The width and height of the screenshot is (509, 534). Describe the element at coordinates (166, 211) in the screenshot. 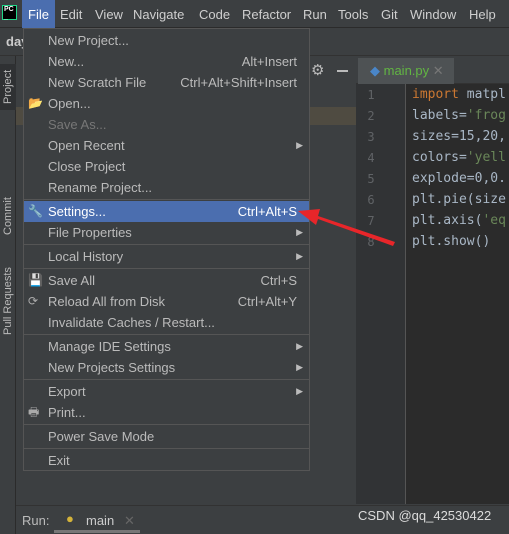

I see `menu-item-settings: 🔧 Settings... Ctrl+Alt+S` at that location.